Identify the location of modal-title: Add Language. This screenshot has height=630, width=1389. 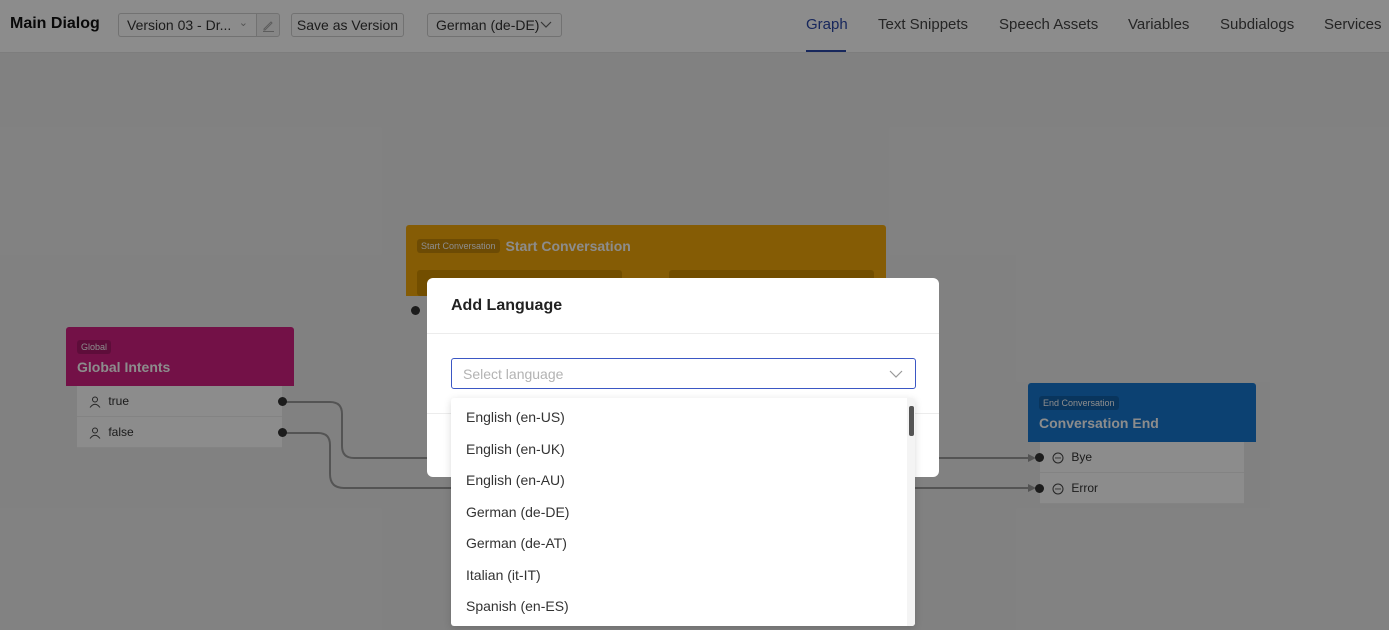
(507, 305).